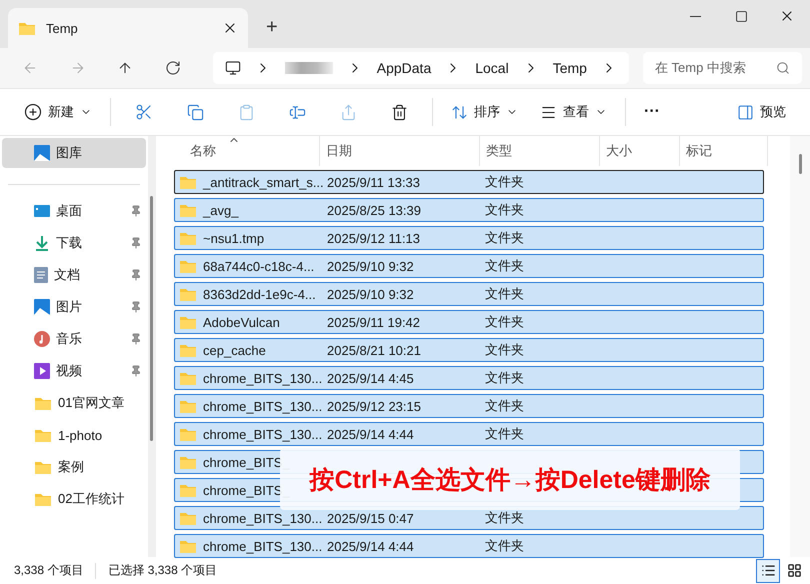  What do you see at coordinates (569, 68) in the screenshot?
I see `breadcrumb-segment: Temp` at bounding box center [569, 68].